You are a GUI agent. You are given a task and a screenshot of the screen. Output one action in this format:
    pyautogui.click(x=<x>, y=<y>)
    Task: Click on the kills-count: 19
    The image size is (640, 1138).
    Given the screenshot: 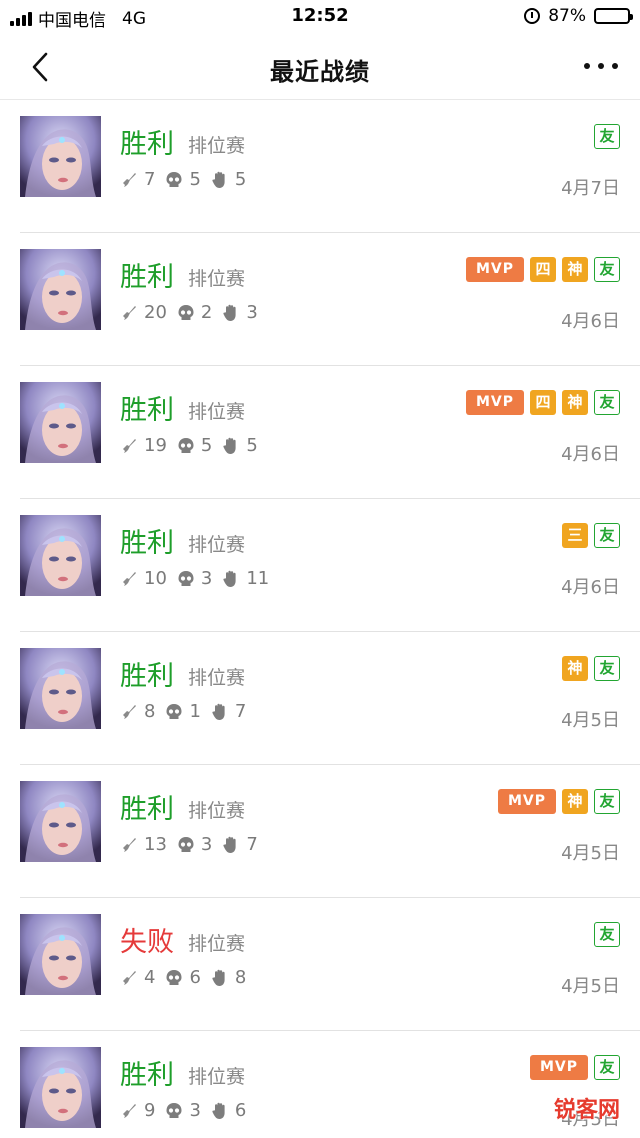 What is the action you would take?
    pyautogui.click(x=155, y=445)
    